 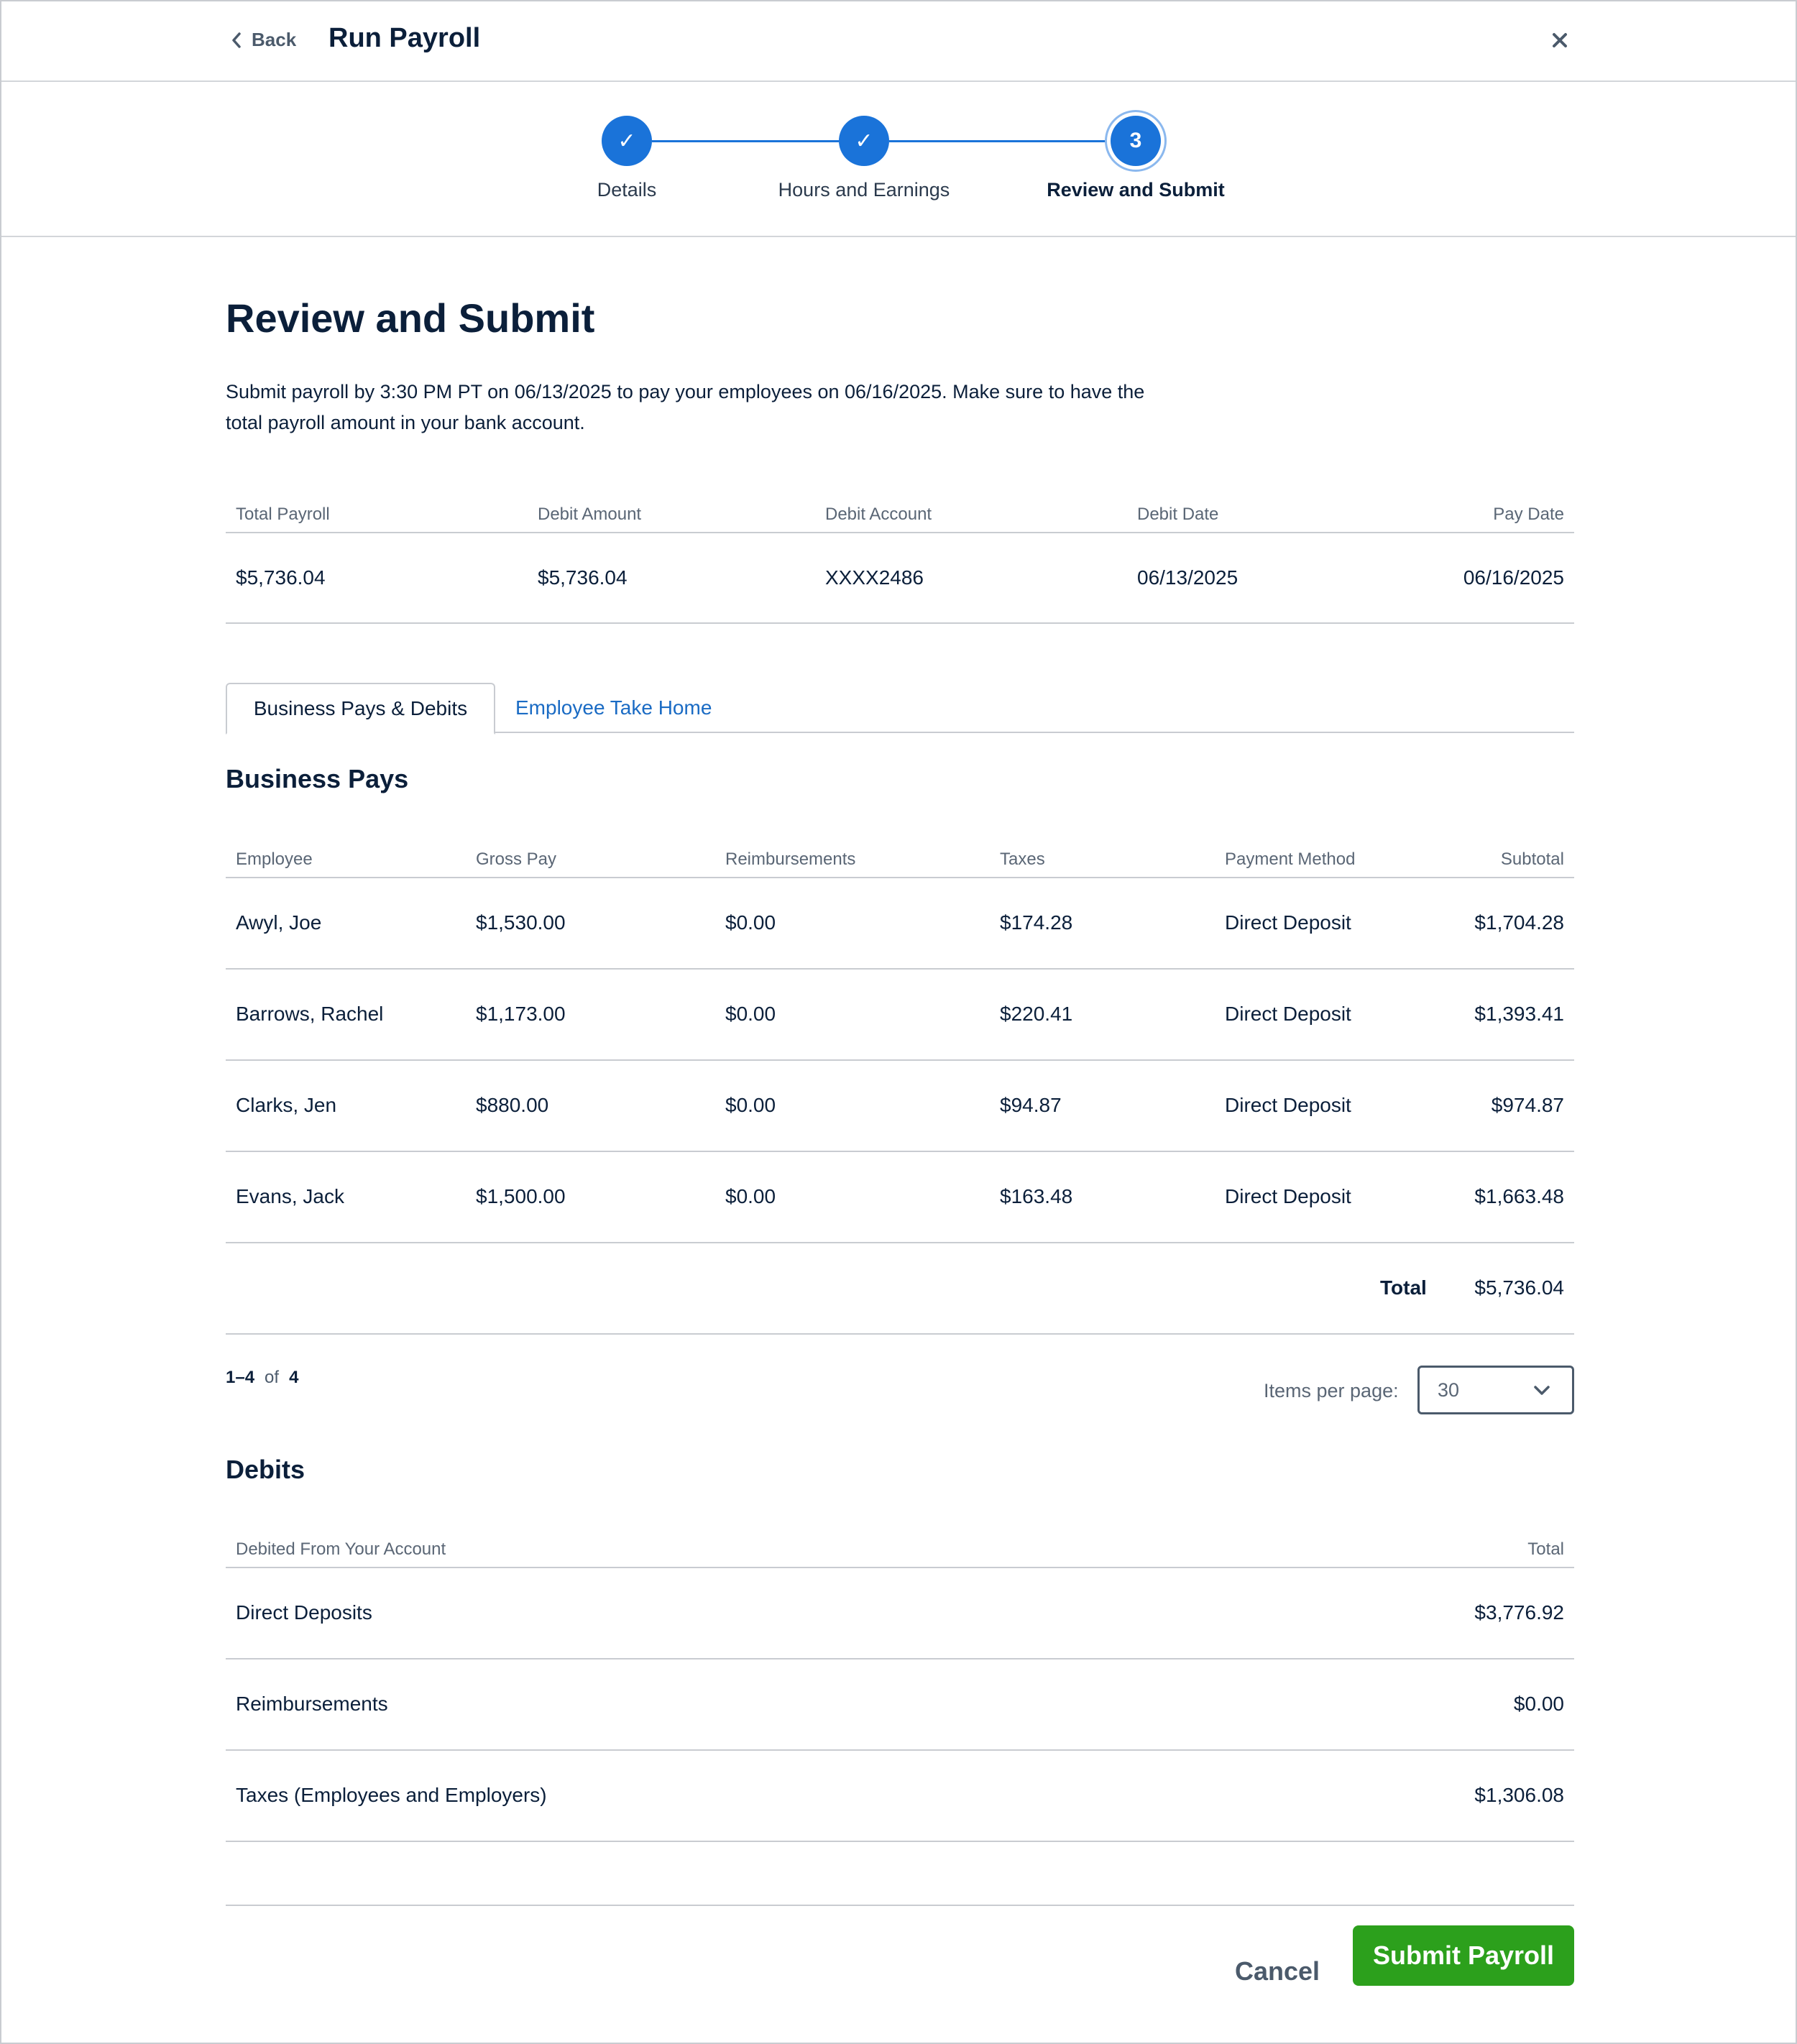 I want to click on column-header: Payment Method, so click(x=1290, y=859).